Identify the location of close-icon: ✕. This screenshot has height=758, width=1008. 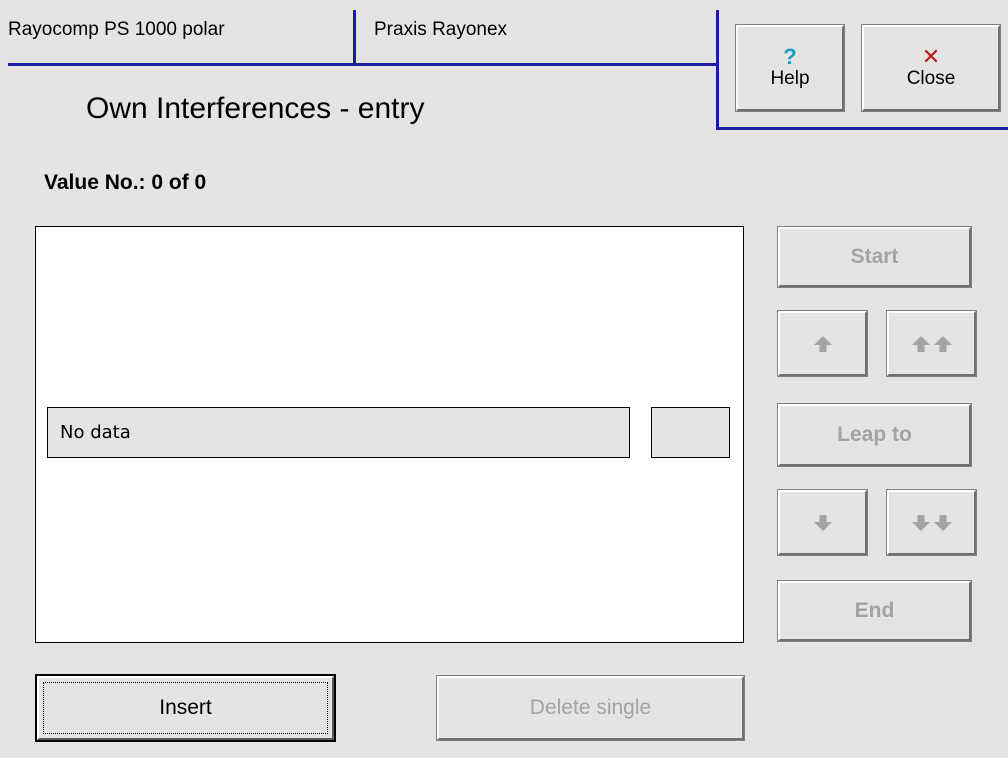
(931, 56).